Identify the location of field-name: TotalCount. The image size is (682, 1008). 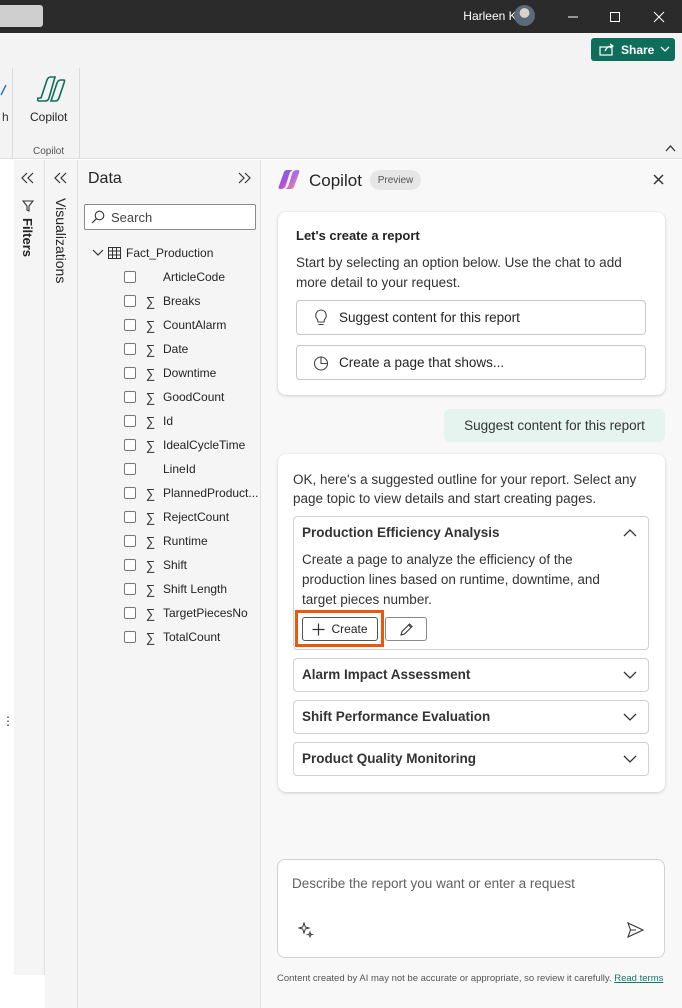
(192, 637).